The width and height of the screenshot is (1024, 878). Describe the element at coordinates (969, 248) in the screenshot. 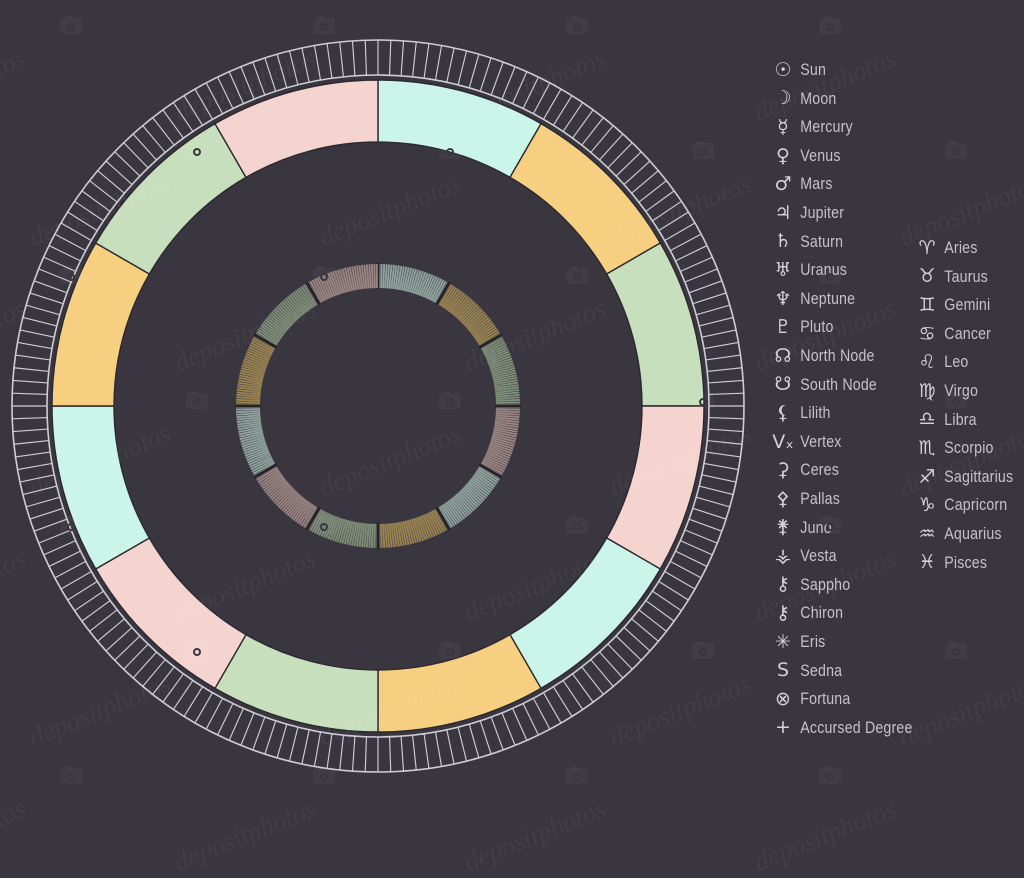

I see `legend-item-sign-aries: ♈Aries` at that location.